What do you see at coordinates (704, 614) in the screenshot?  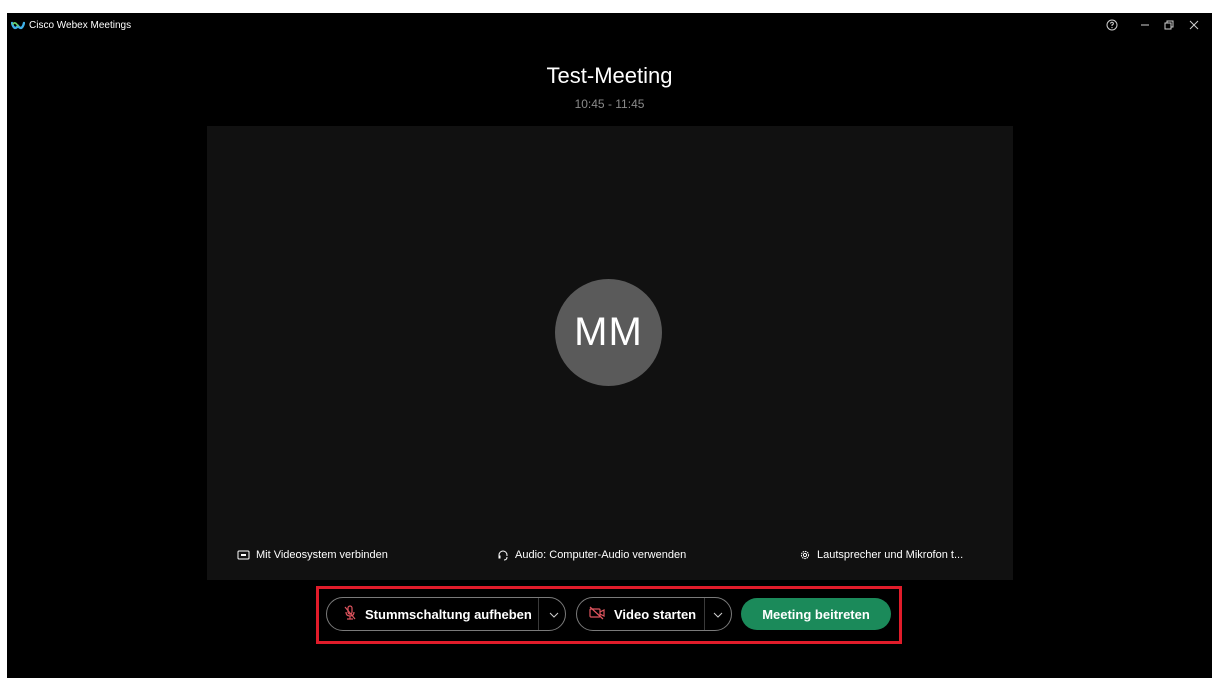 I see `video-divider` at bounding box center [704, 614].